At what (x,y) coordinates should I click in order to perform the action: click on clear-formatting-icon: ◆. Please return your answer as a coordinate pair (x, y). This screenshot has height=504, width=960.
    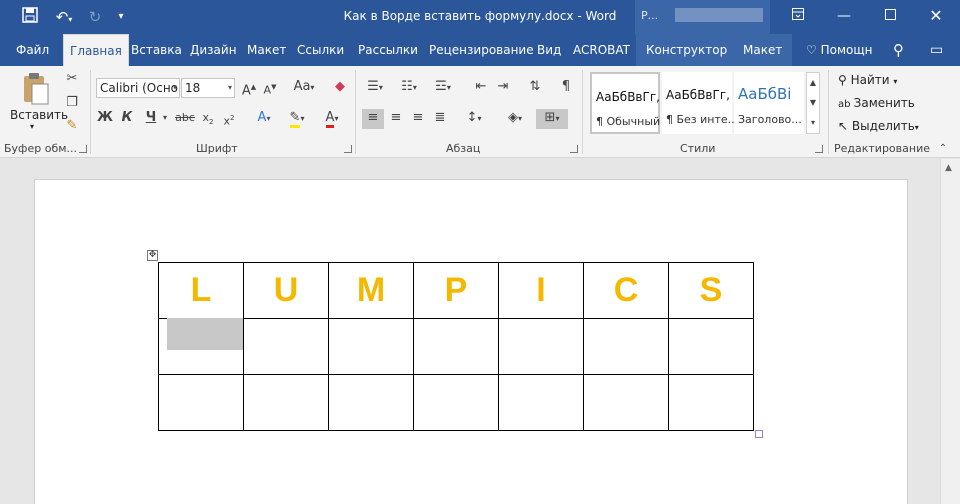
    Looking at the image, I should click on (340, 88).